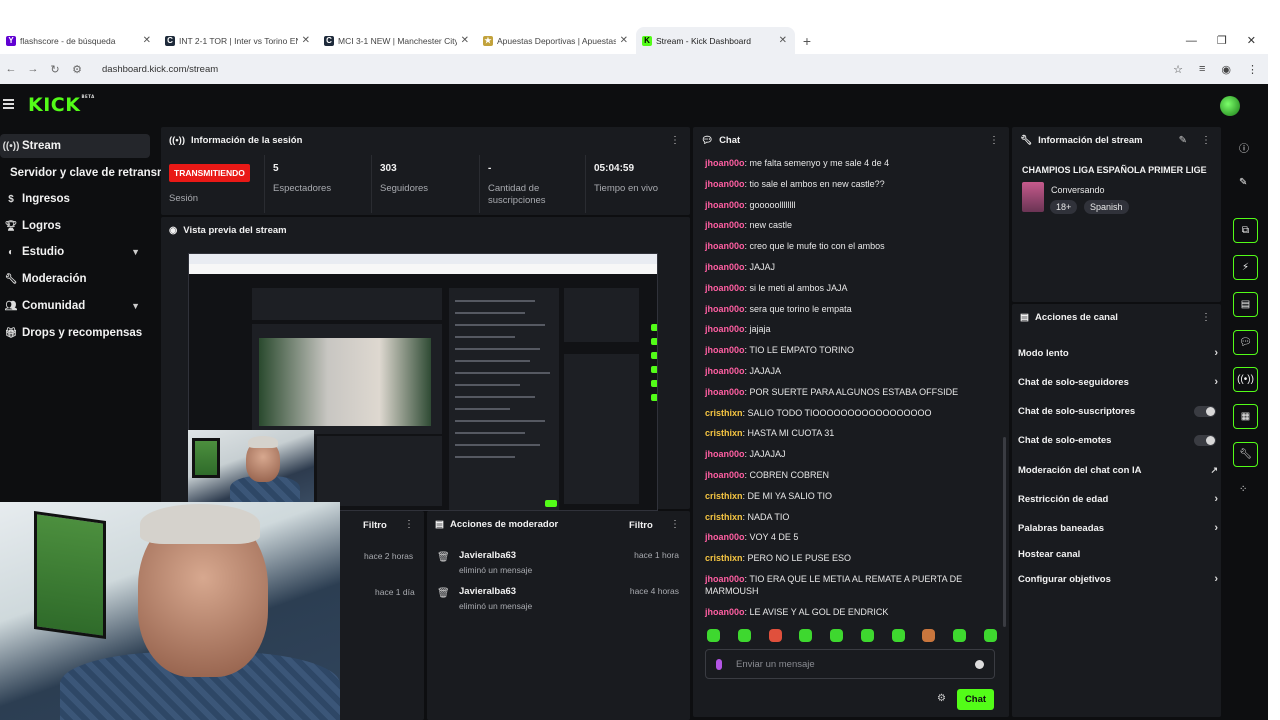 The width and height of the screenshot is (1280, 720). What do you see at coordinates (77, 69) in the screenshot?
I see `site-info-icon: ⚙` at bounding box center [77, 69].